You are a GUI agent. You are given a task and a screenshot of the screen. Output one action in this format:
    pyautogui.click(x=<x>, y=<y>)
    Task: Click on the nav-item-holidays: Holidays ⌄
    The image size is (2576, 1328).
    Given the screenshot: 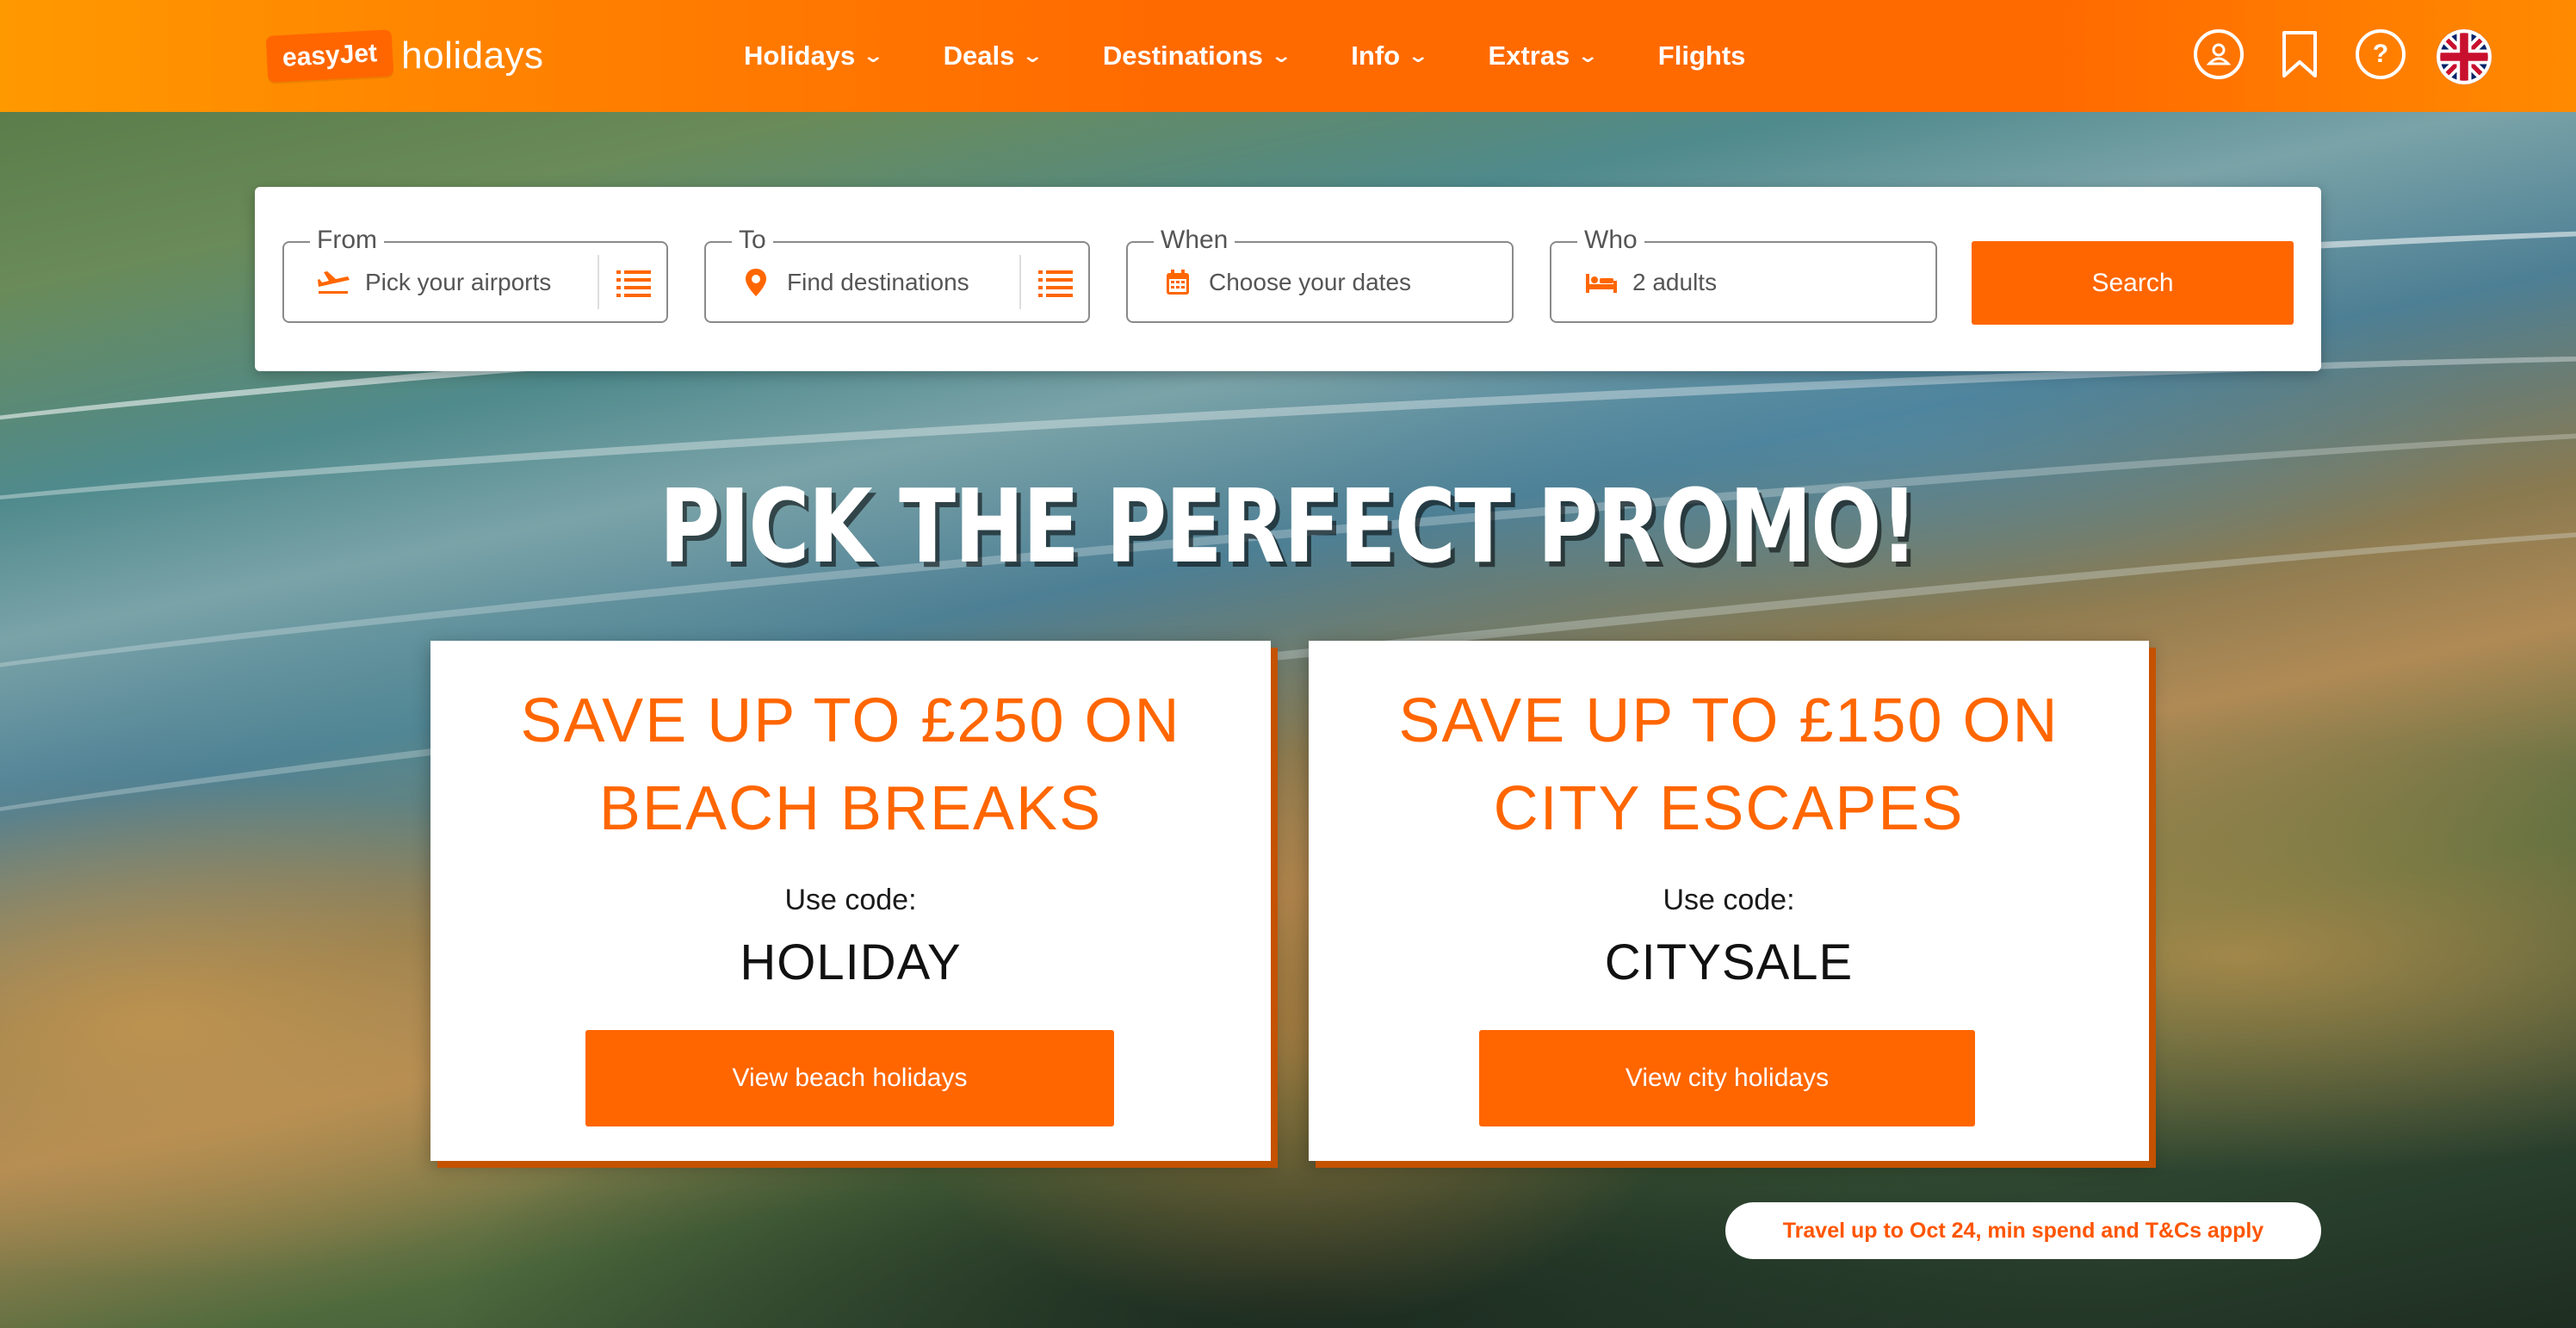 What is the action you would take?
    pyautogui.click(x=815, y=56)
    